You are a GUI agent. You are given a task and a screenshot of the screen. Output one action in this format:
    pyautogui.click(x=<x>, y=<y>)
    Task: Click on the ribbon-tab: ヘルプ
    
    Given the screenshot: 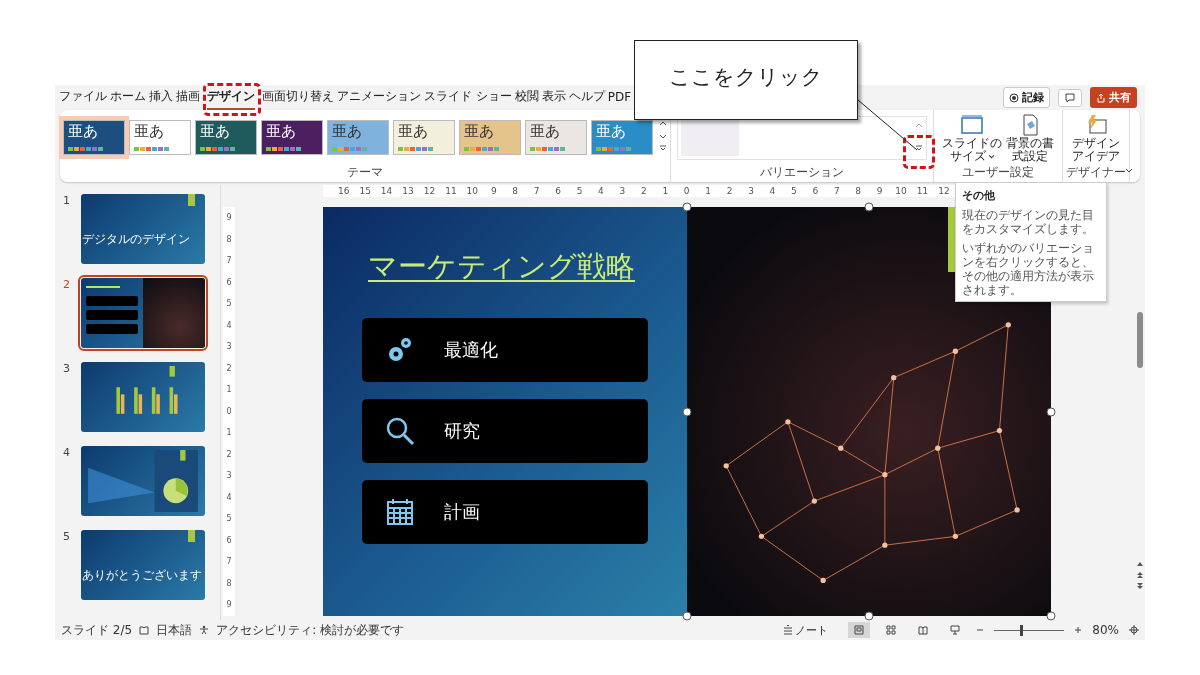 What is the action you would take?
    pyautogui.click(x=586, y=97)
    